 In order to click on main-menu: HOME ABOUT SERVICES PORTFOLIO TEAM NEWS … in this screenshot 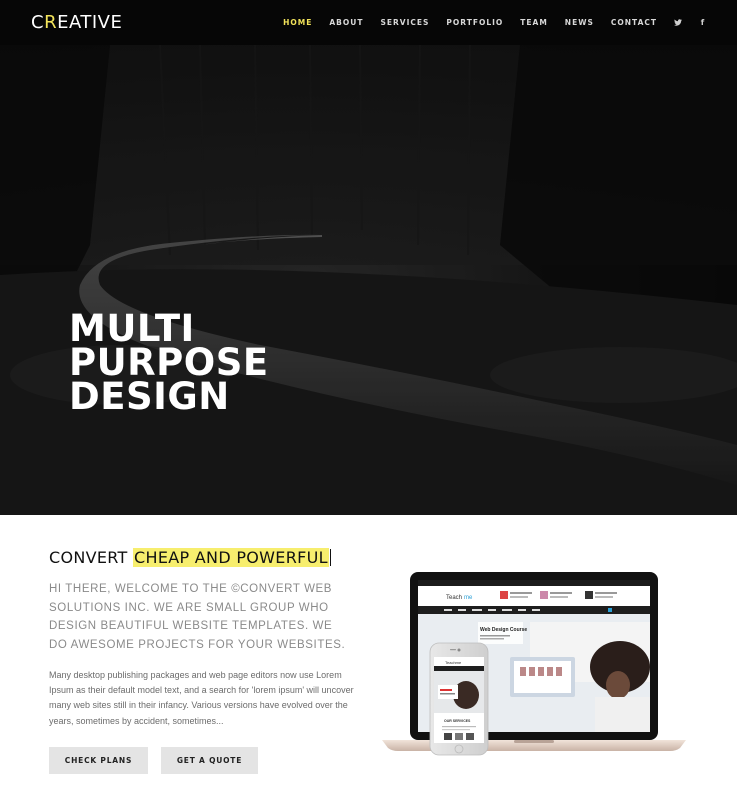, I will do `click(486, 22)`.